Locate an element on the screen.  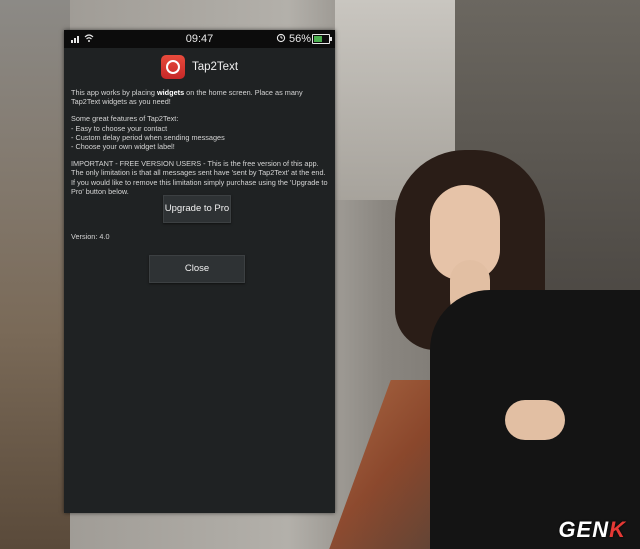
upgrade-to-pro-button: Upgrade to Pro is located at coordinates (197, 209).